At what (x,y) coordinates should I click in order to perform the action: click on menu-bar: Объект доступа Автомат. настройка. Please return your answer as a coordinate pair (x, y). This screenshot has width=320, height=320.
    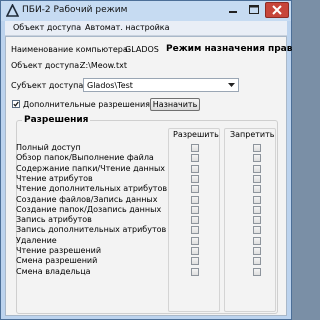
    Looking at the image, I should click on (146, 28).